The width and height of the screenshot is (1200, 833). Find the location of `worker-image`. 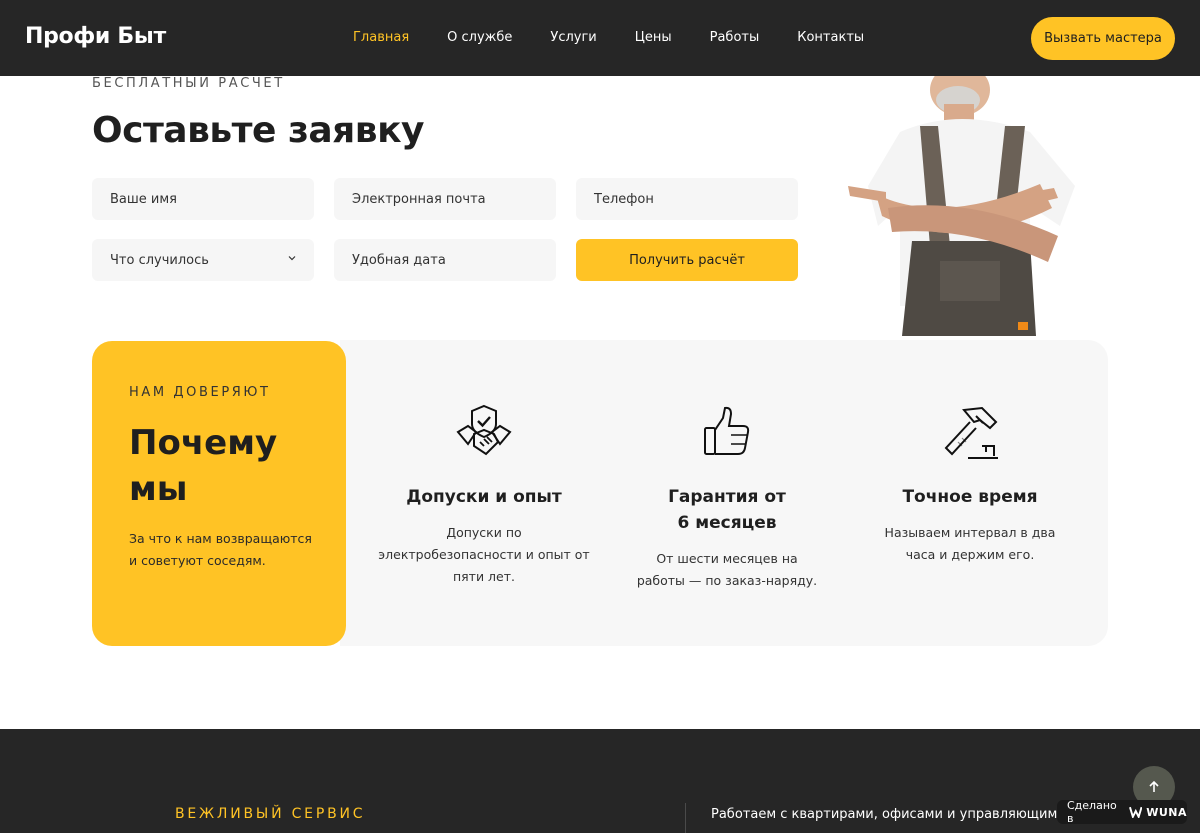

worker-image is located at coordinates (961, 206).